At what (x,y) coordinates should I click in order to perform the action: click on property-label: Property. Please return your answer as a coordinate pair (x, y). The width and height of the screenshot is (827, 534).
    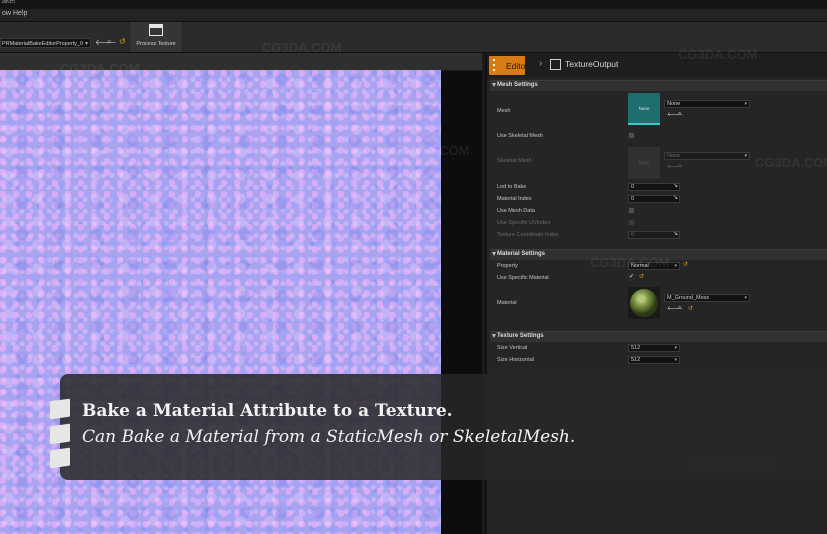
    Looking at the image, I should click on (507, 266).